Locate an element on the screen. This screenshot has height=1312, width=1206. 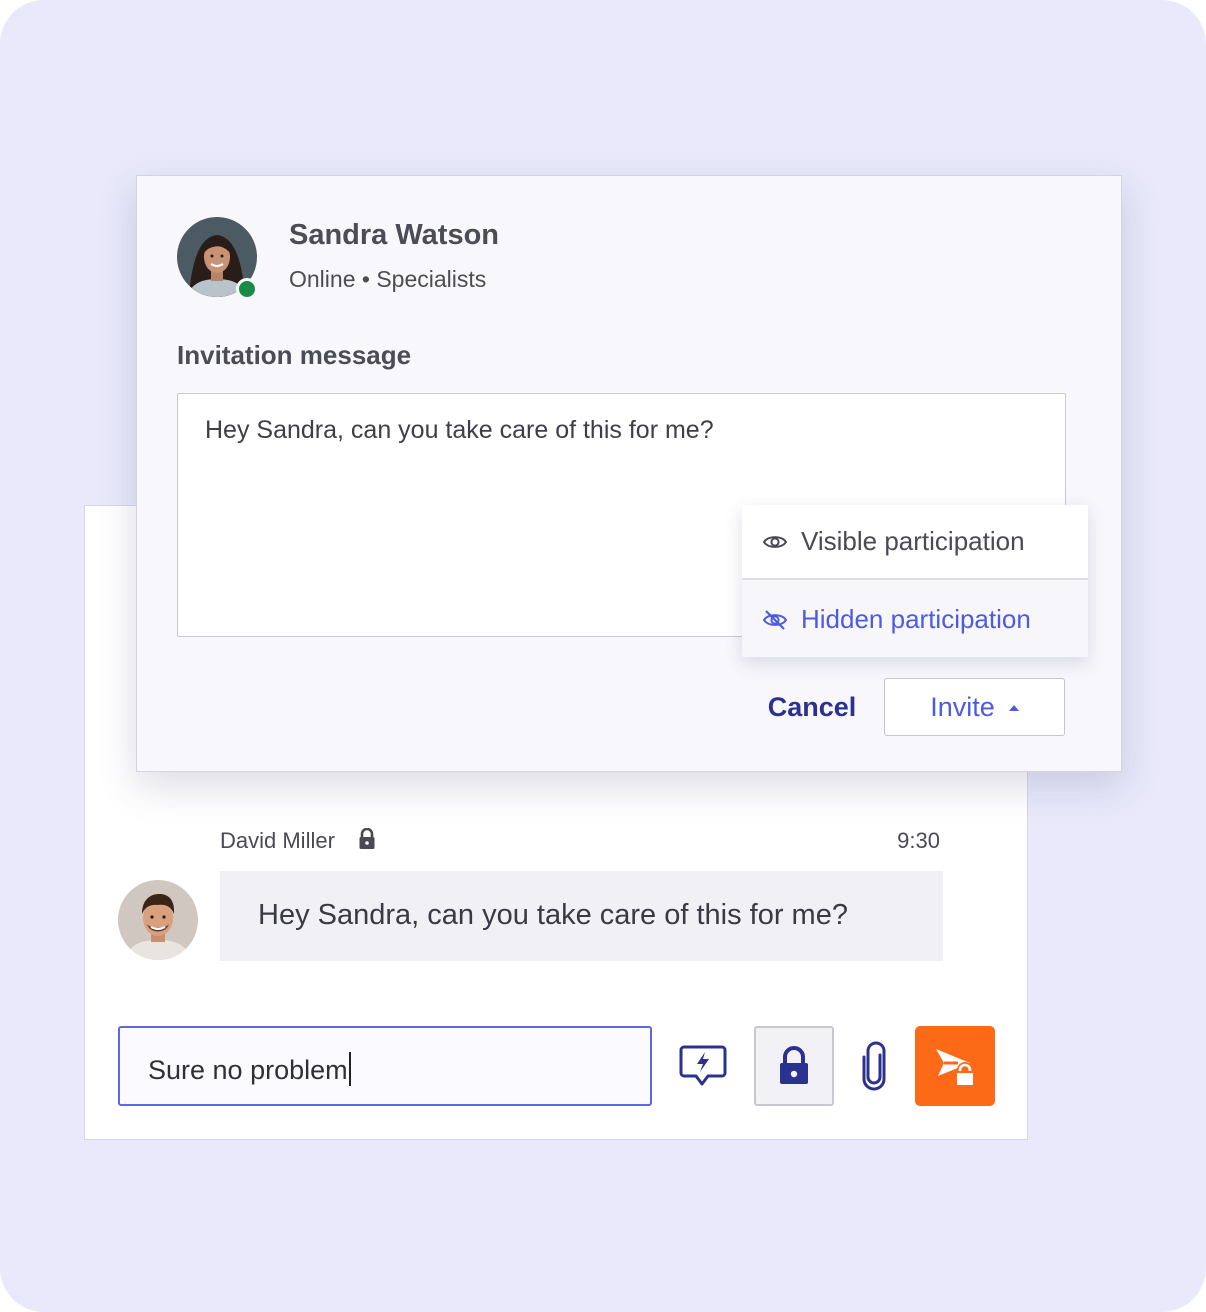
menu-item-label: Hidden participation is located at coordinates (916, 619).